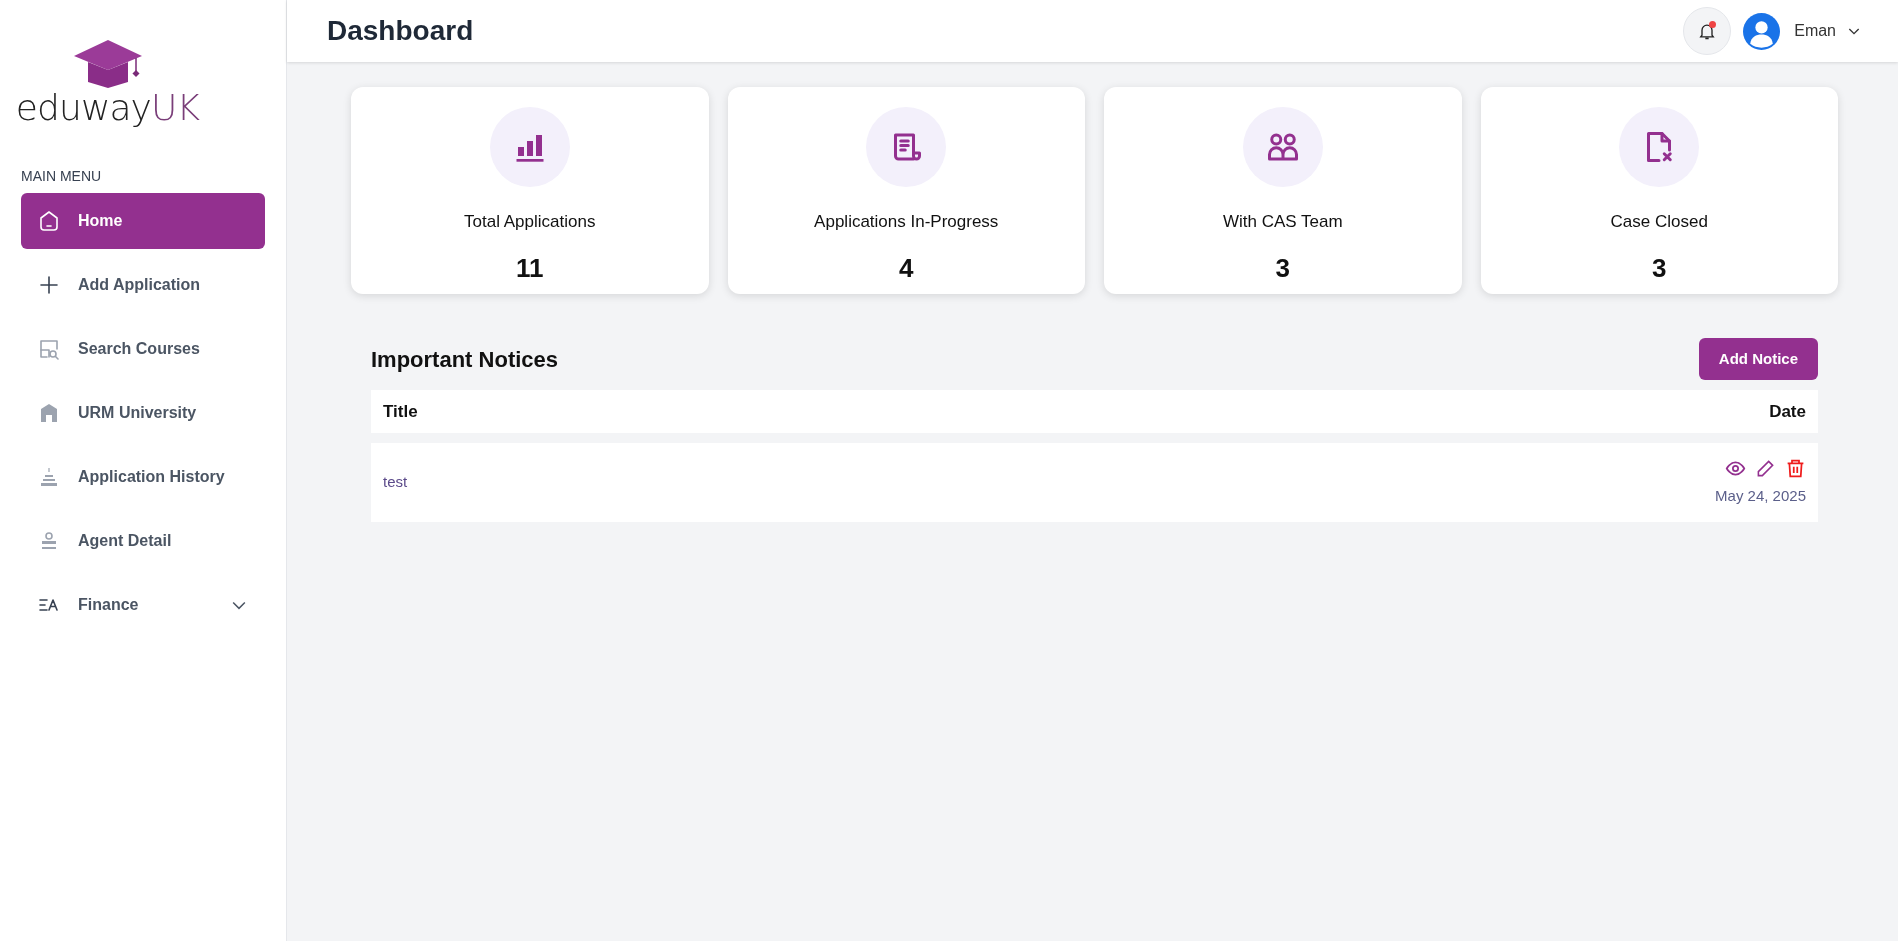  Describe the element at coordinates (143, 605) in the screenshot. I see `sidebar-item: Finance` at that location.